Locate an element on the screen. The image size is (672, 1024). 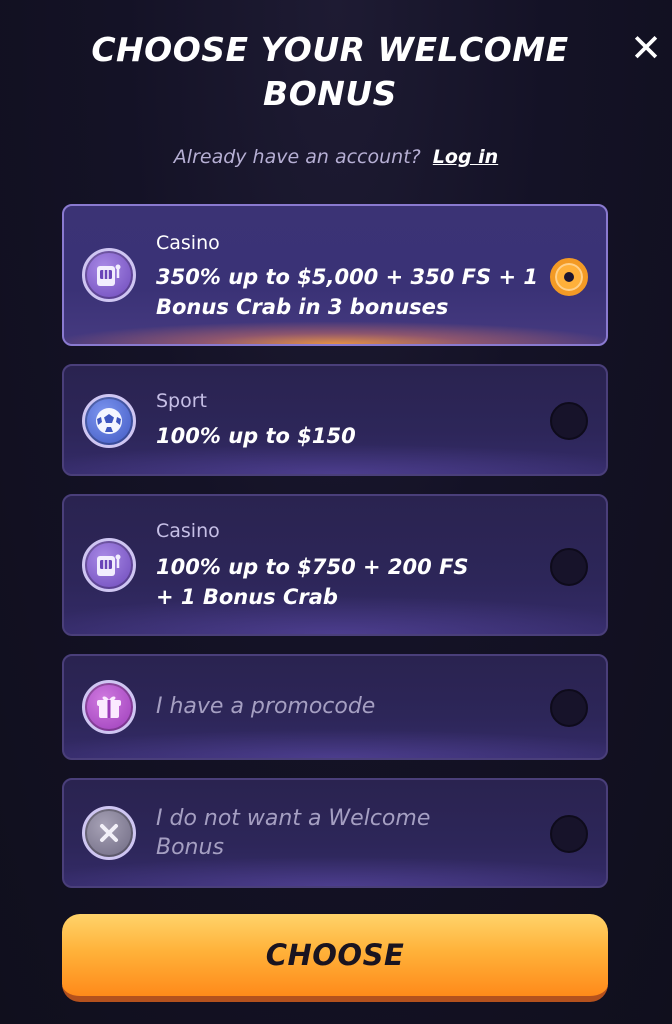
promocode-label: I have a promocode is located at coordinates (266, 706).